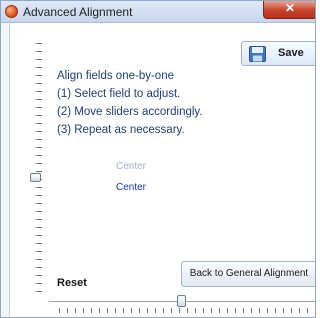 The height and width of the screenshot is (318, 320). I want to click on reset-link: Reset, so click(72, 283).